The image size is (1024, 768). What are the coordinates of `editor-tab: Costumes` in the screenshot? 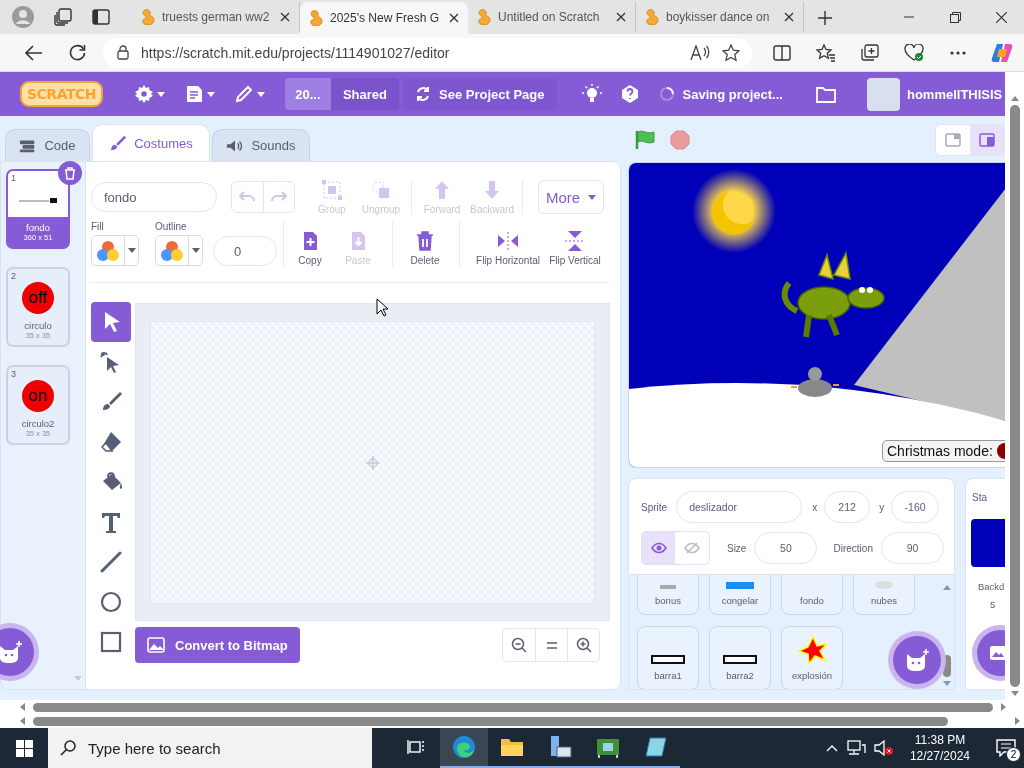 It's located at (151, 142).